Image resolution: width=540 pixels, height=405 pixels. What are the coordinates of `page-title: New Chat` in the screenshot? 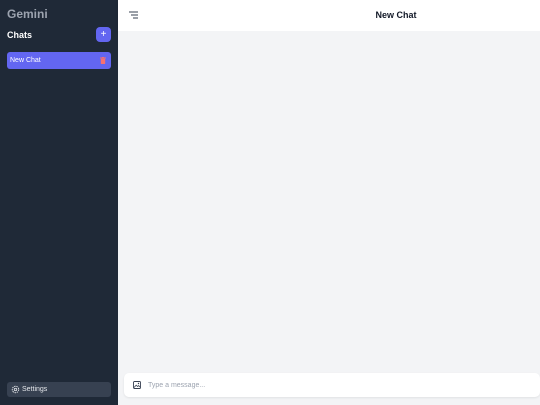 It's located at (396, 15).